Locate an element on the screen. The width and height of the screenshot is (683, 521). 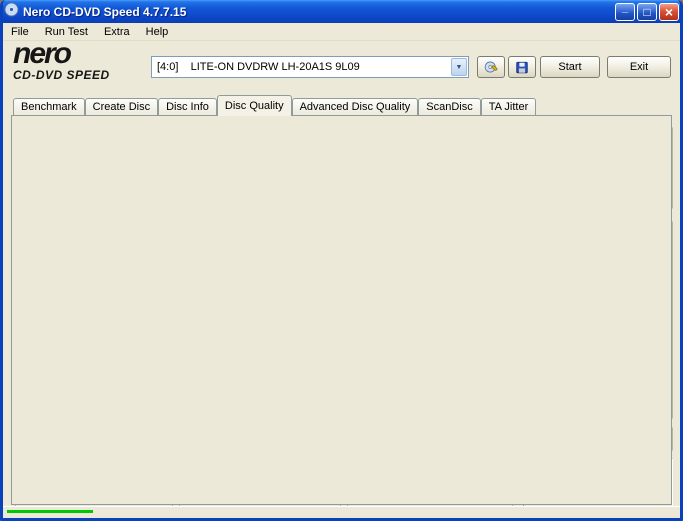
exit-button: Exit is located at coordinates (639, 67).